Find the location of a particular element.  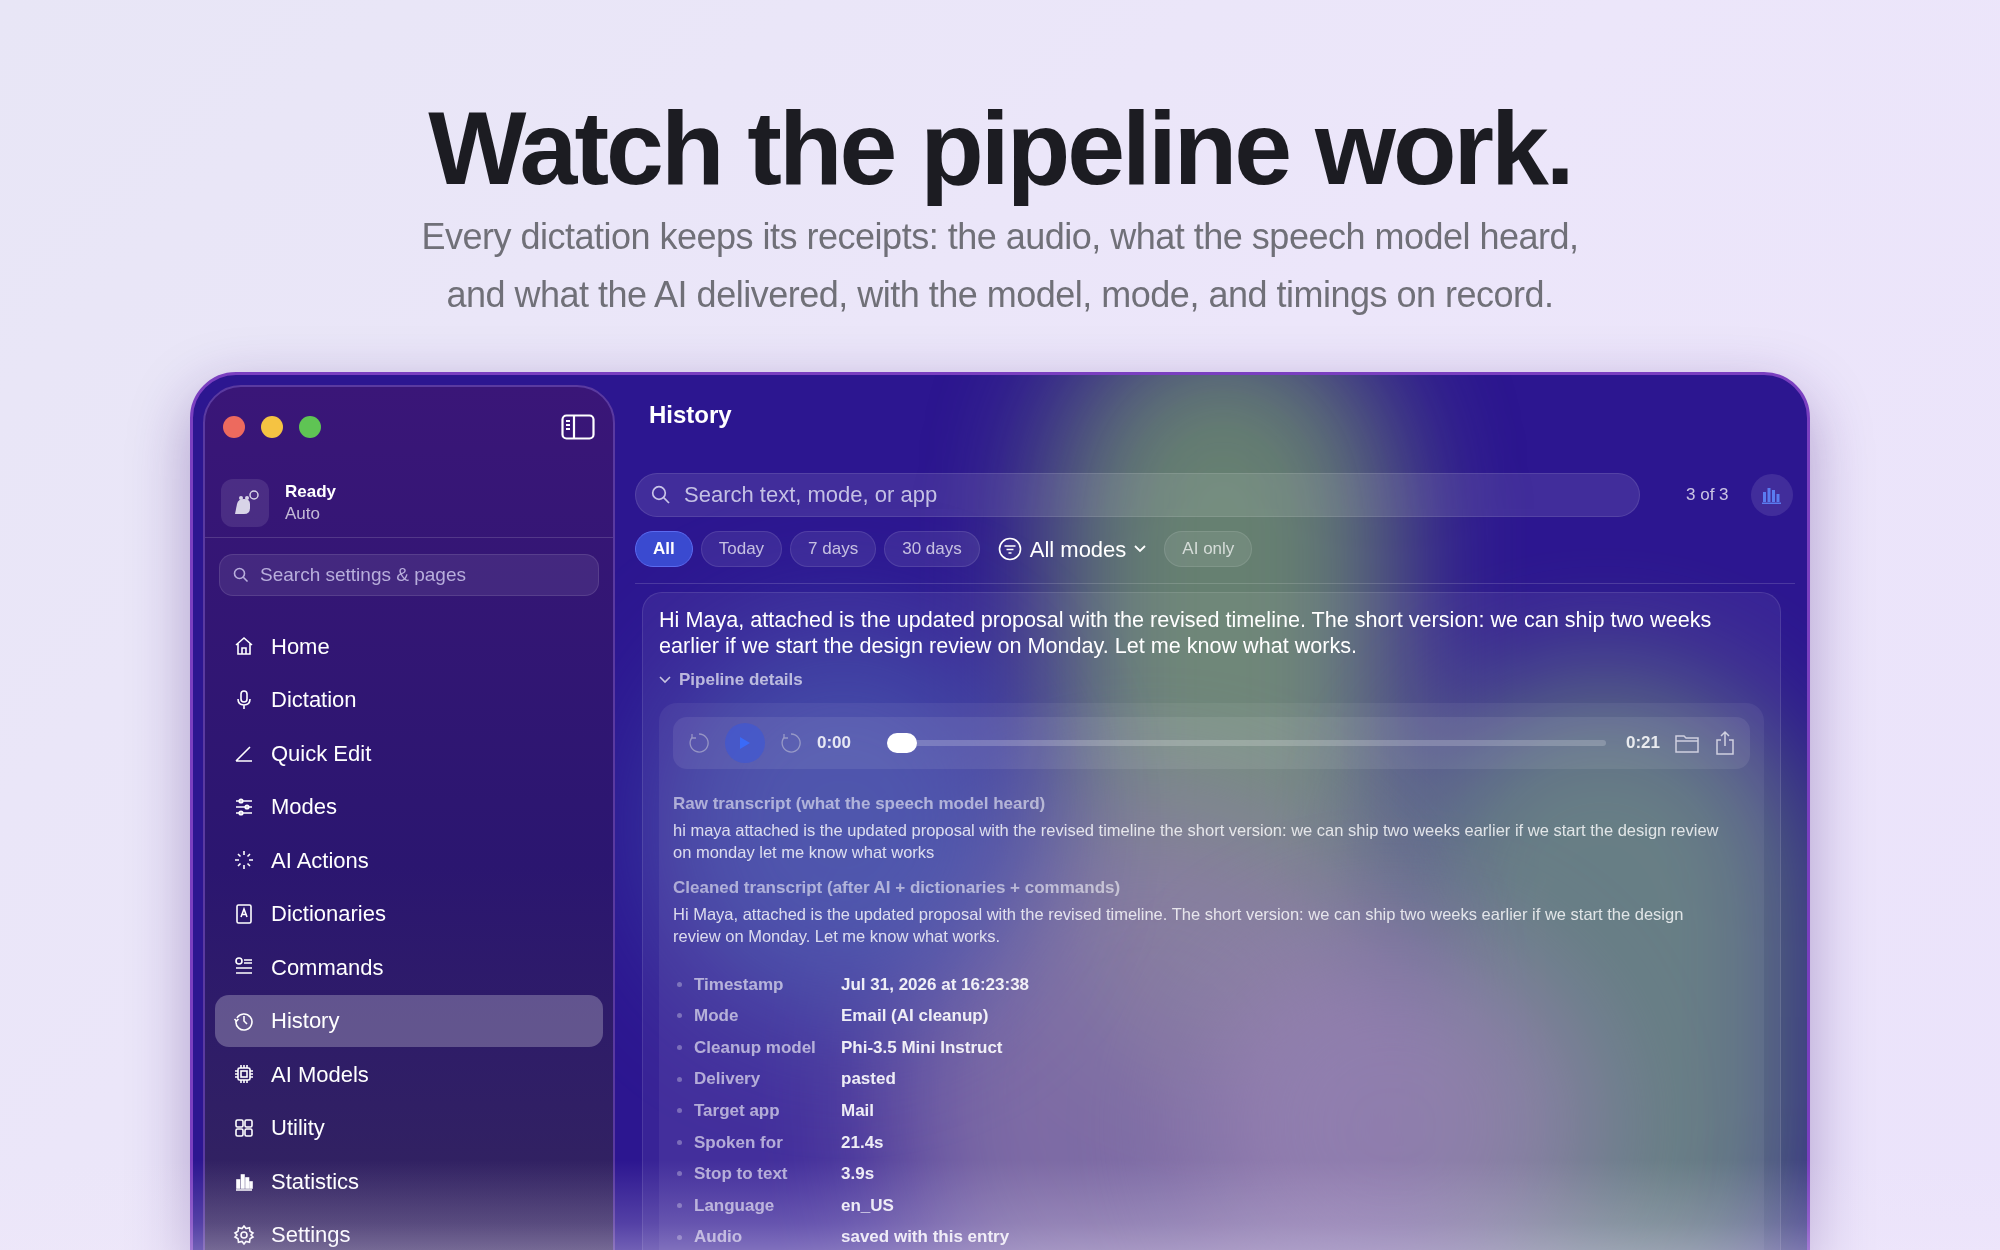

detail-label: Language is located at coordinates (735, 1205).